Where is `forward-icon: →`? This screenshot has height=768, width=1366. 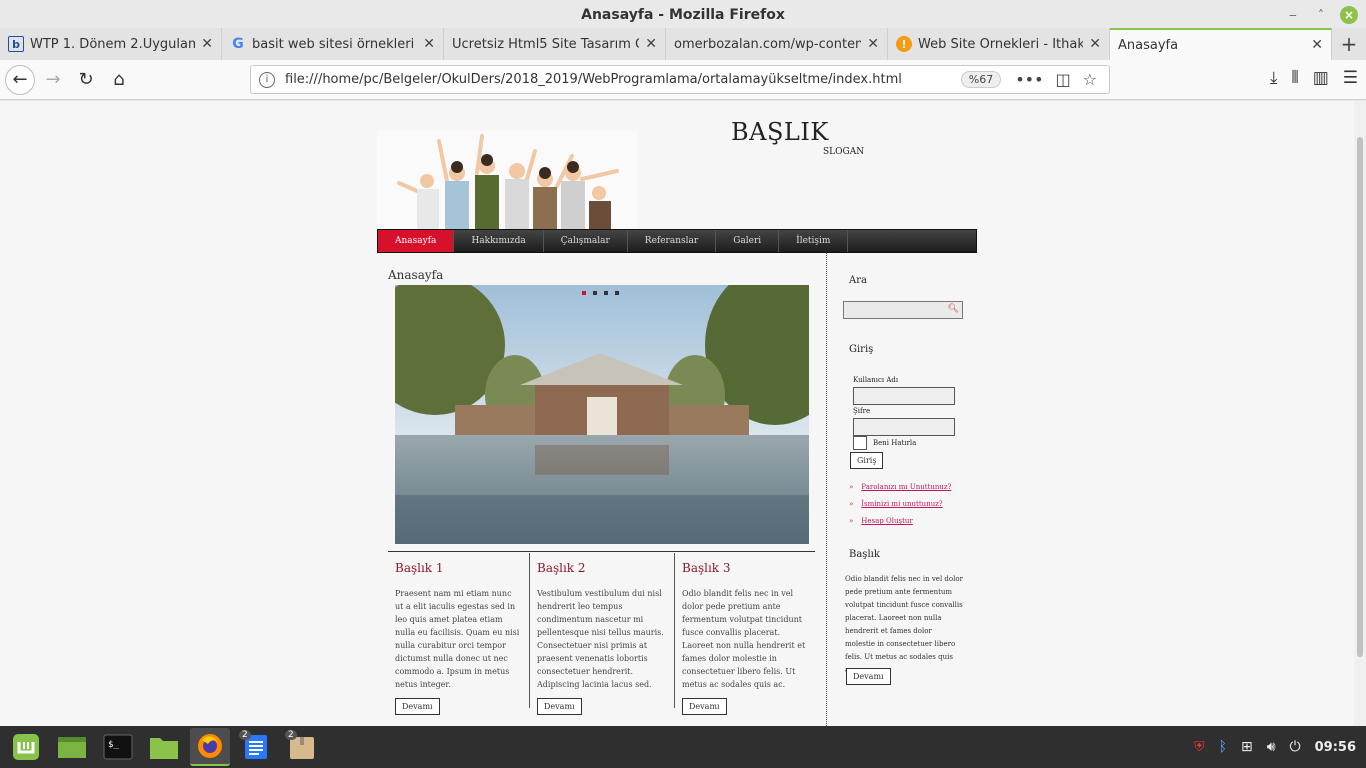
forward-icon: → is located at coordinates (53, 80).